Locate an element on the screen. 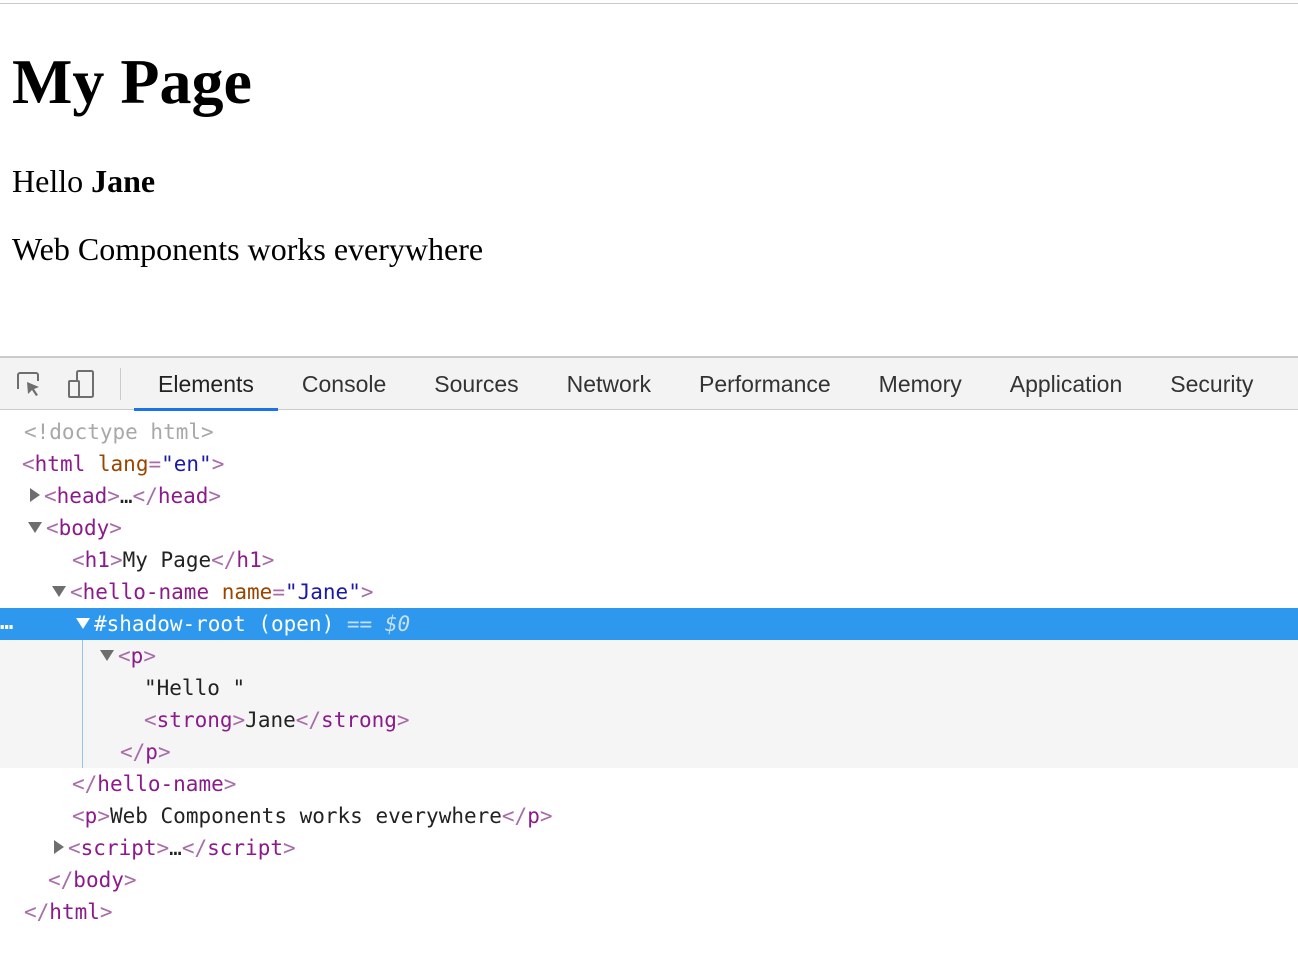 This screenshot has height=972, width=1298. strong-text: Jane is located at coordinates (270, 720).